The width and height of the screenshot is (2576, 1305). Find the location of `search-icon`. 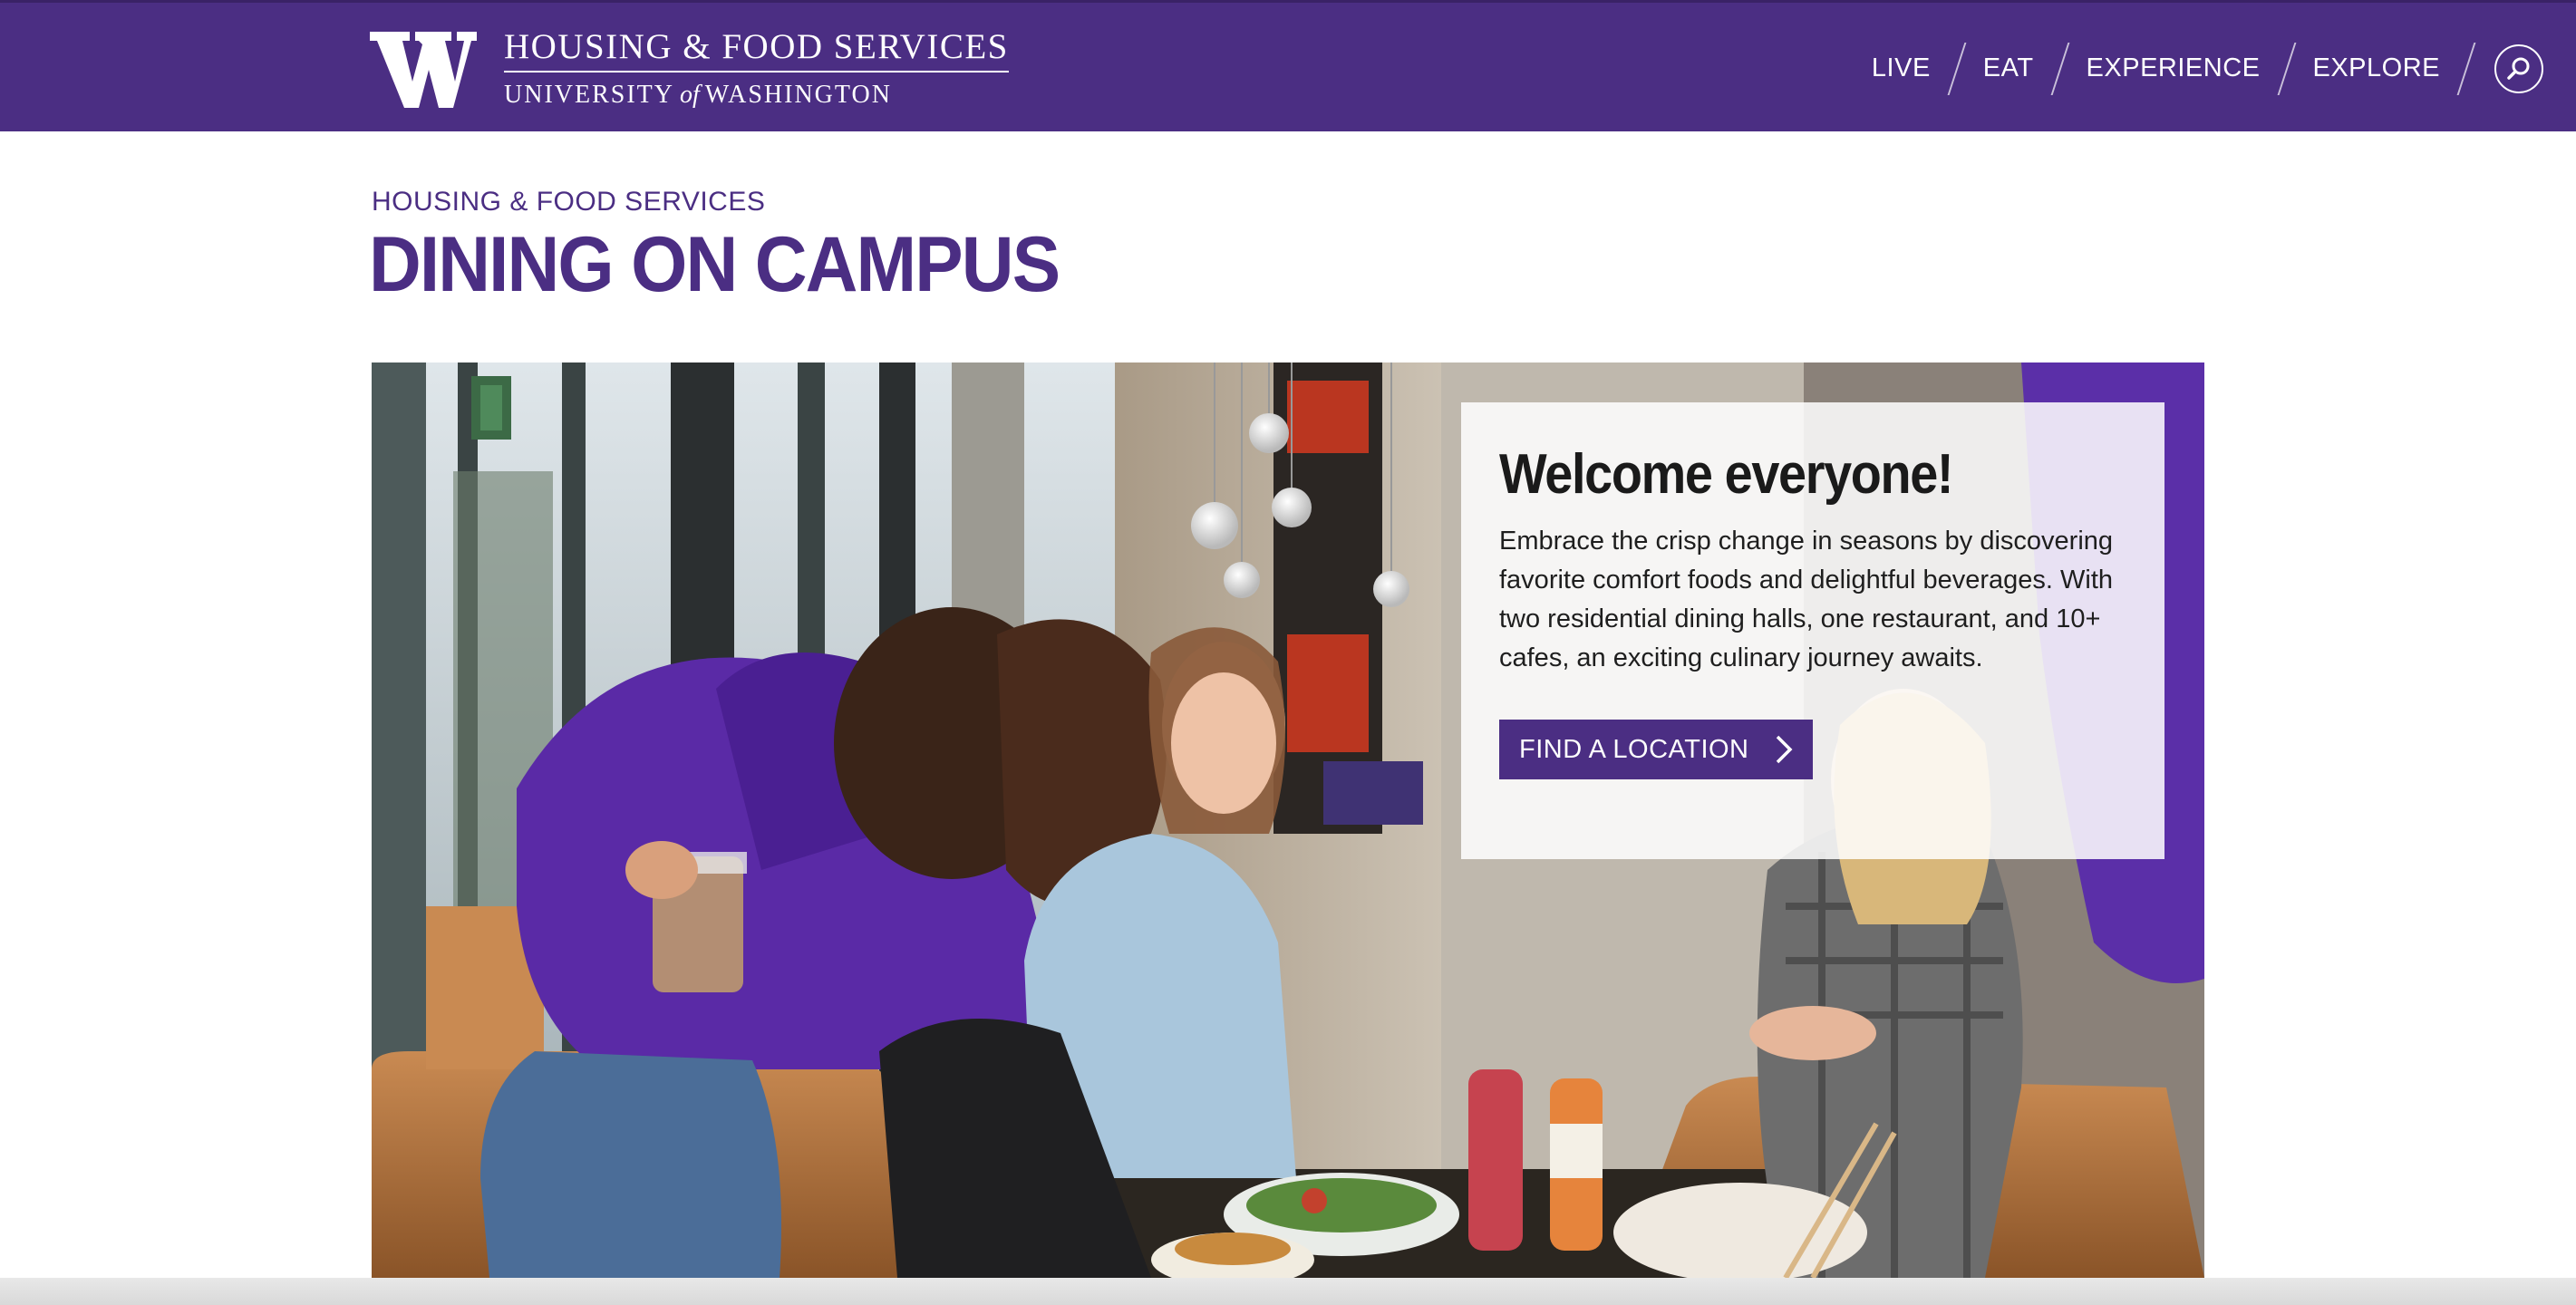

search-icon is located at coordinates (2518, 68).